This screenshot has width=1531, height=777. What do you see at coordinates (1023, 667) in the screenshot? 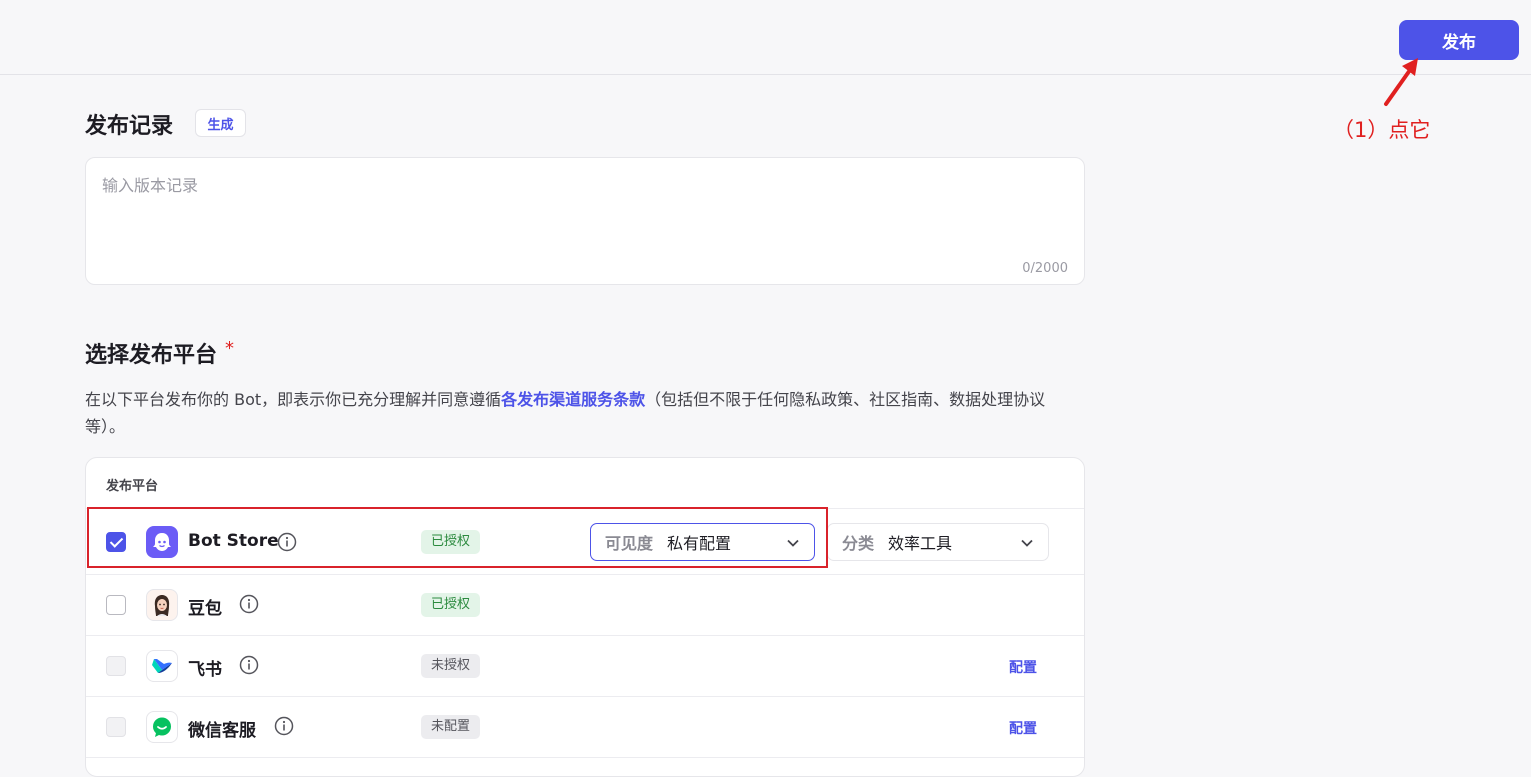
I see `feishu-config-link: 配置` at bounding box center [1023, 667].